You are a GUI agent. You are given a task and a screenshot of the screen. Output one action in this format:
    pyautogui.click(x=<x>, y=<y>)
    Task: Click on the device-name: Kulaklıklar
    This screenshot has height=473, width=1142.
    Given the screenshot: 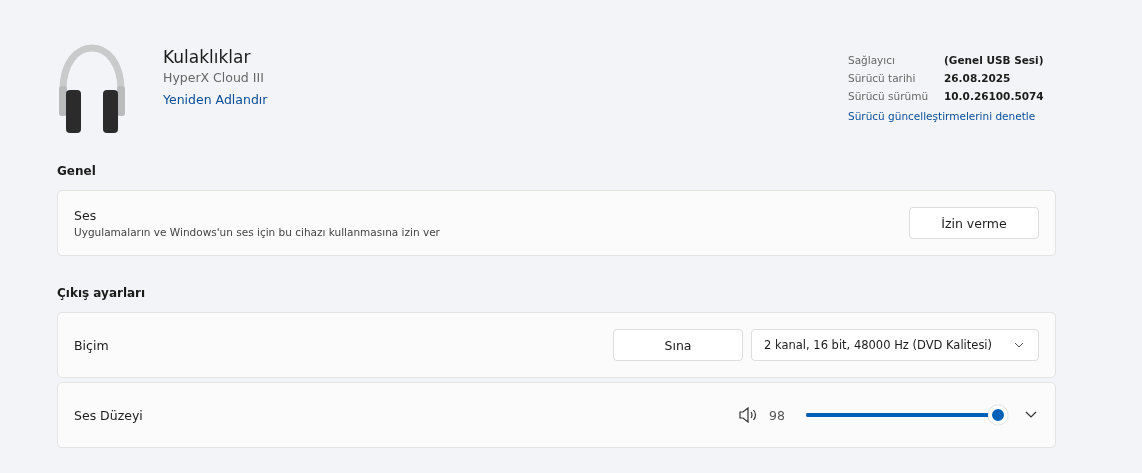 What is the action you would take?
    pyautogui.click(x=207, y=57)
    